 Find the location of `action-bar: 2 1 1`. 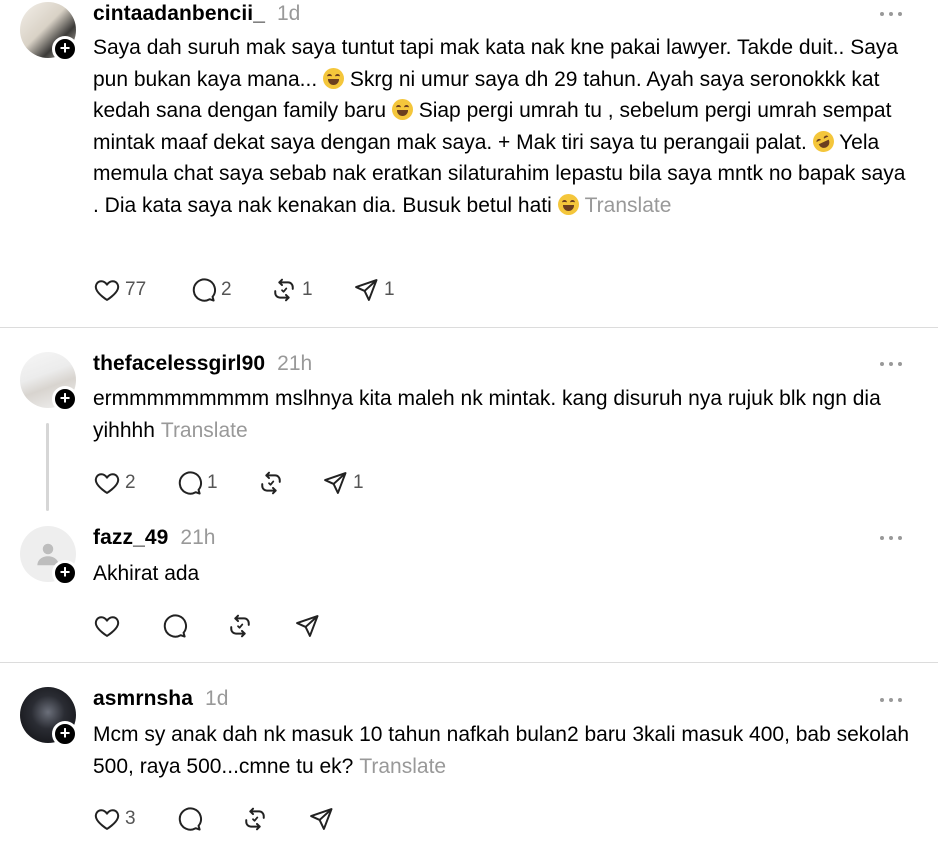

action-bar: 2 1 1 is located at coordinates (247, 483).